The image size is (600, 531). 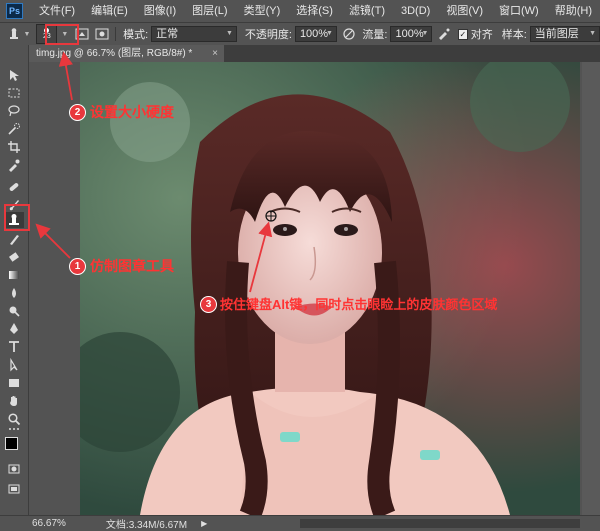 What do you see at coordinates (136, 35) in the screenshot?
I see `mode-label: 模式:` at bounding box center [136, 35].